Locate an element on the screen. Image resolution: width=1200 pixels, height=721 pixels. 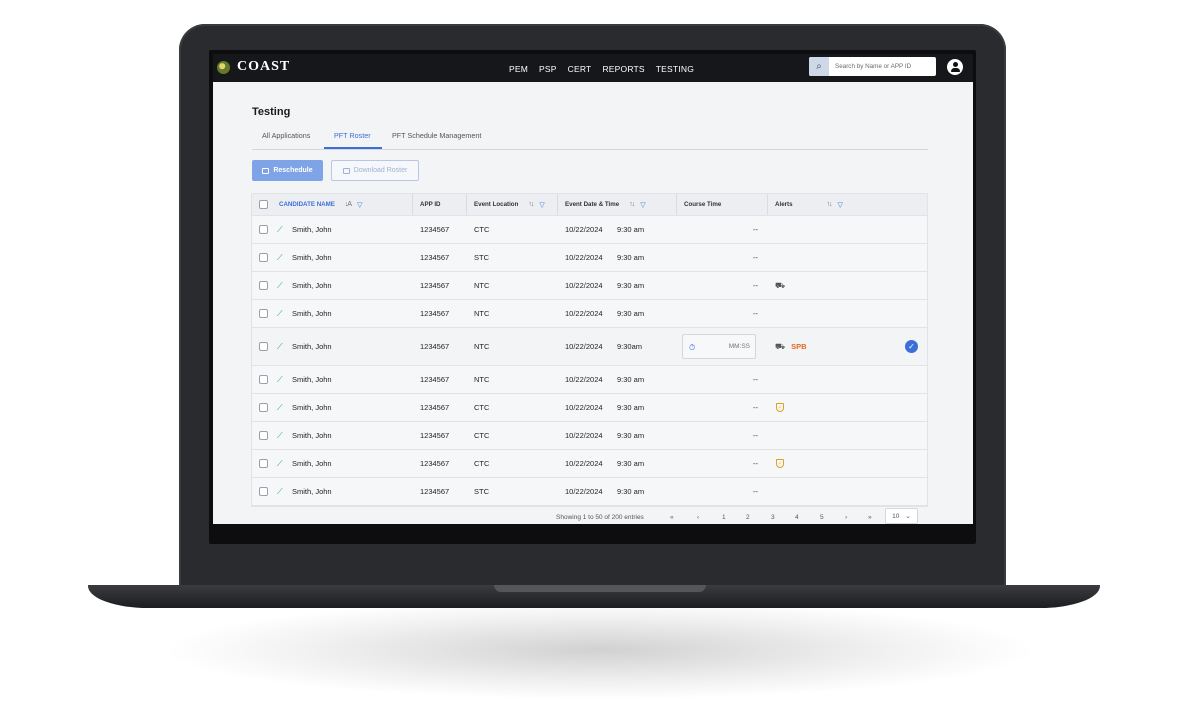
search-box: ⌕ Search by Name or APP ID is located at coordinates (872, 66).